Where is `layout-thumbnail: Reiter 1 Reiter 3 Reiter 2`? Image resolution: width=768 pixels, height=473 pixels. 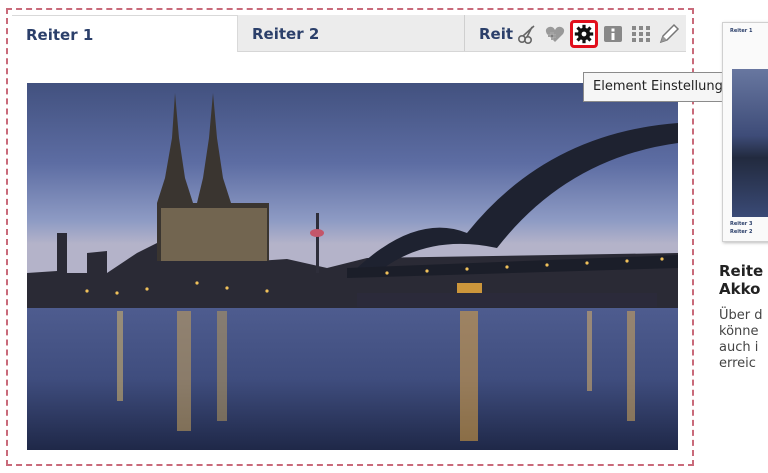 layout-thumbnail: Reiter 1 Reiter 3 Reiter 2 is located at coordinates (745, 132).